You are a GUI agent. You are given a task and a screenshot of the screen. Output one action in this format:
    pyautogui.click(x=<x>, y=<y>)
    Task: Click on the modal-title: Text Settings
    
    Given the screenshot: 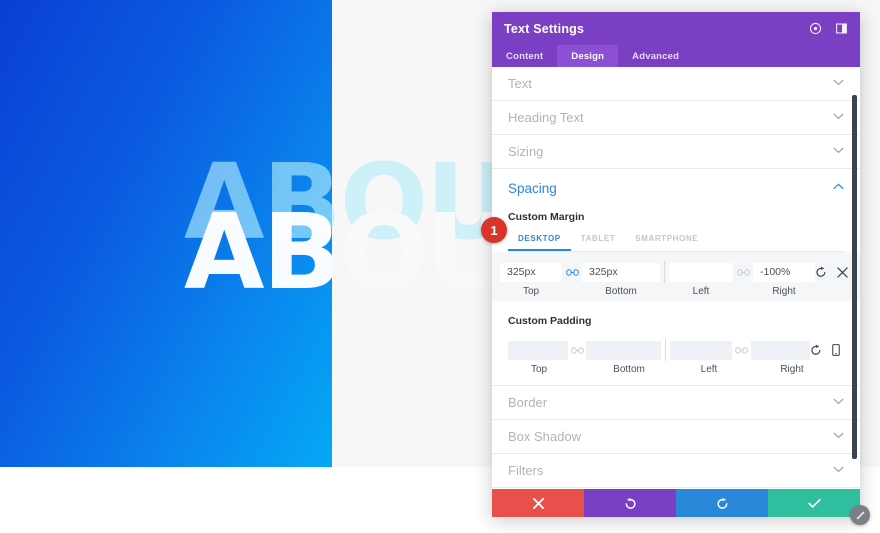 What is the action you would take?
    pyautogui.click(x=544, y=28)
    